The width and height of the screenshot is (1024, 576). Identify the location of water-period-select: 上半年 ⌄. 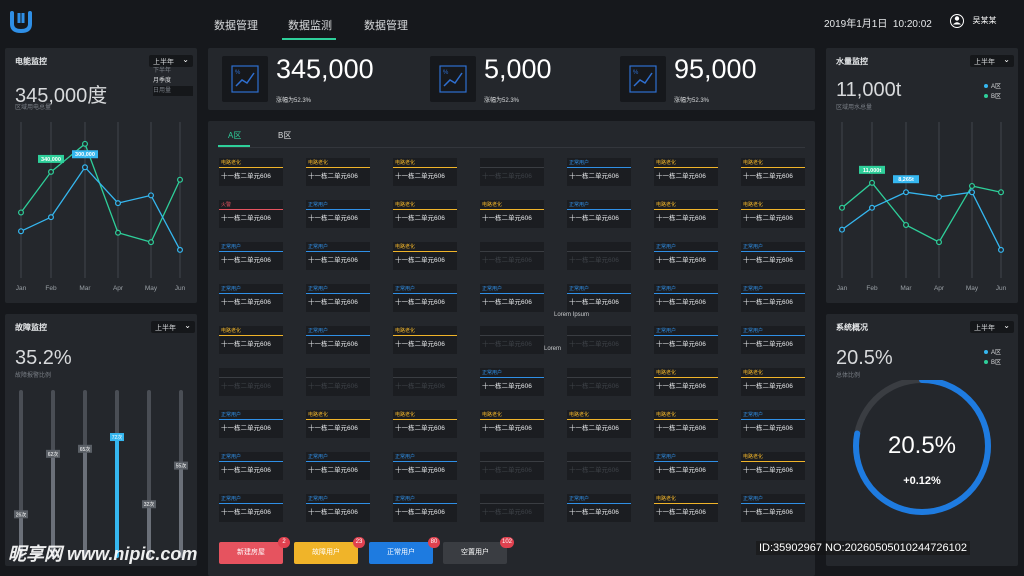
(992, 61).